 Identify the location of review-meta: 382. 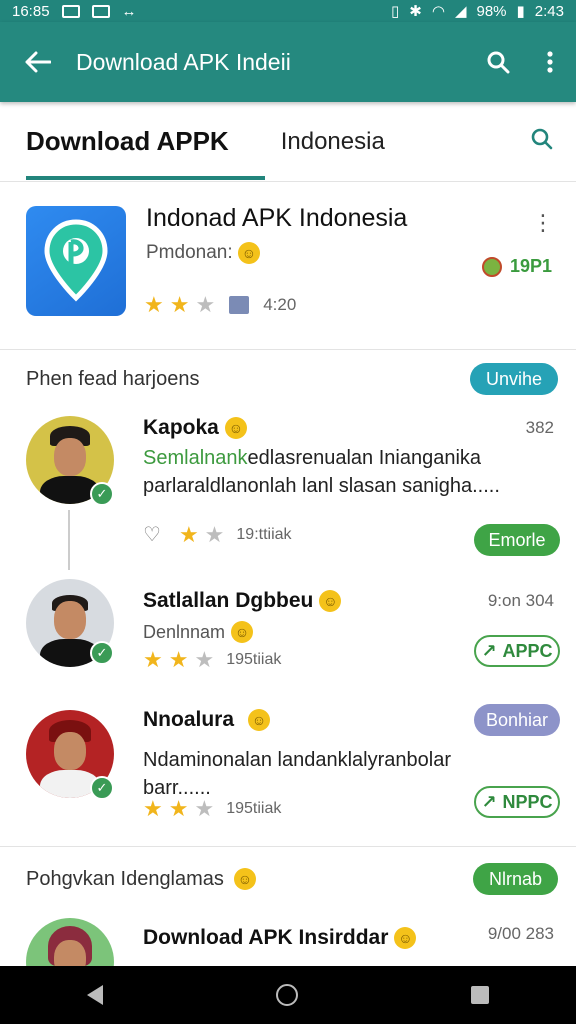
(539, 427).